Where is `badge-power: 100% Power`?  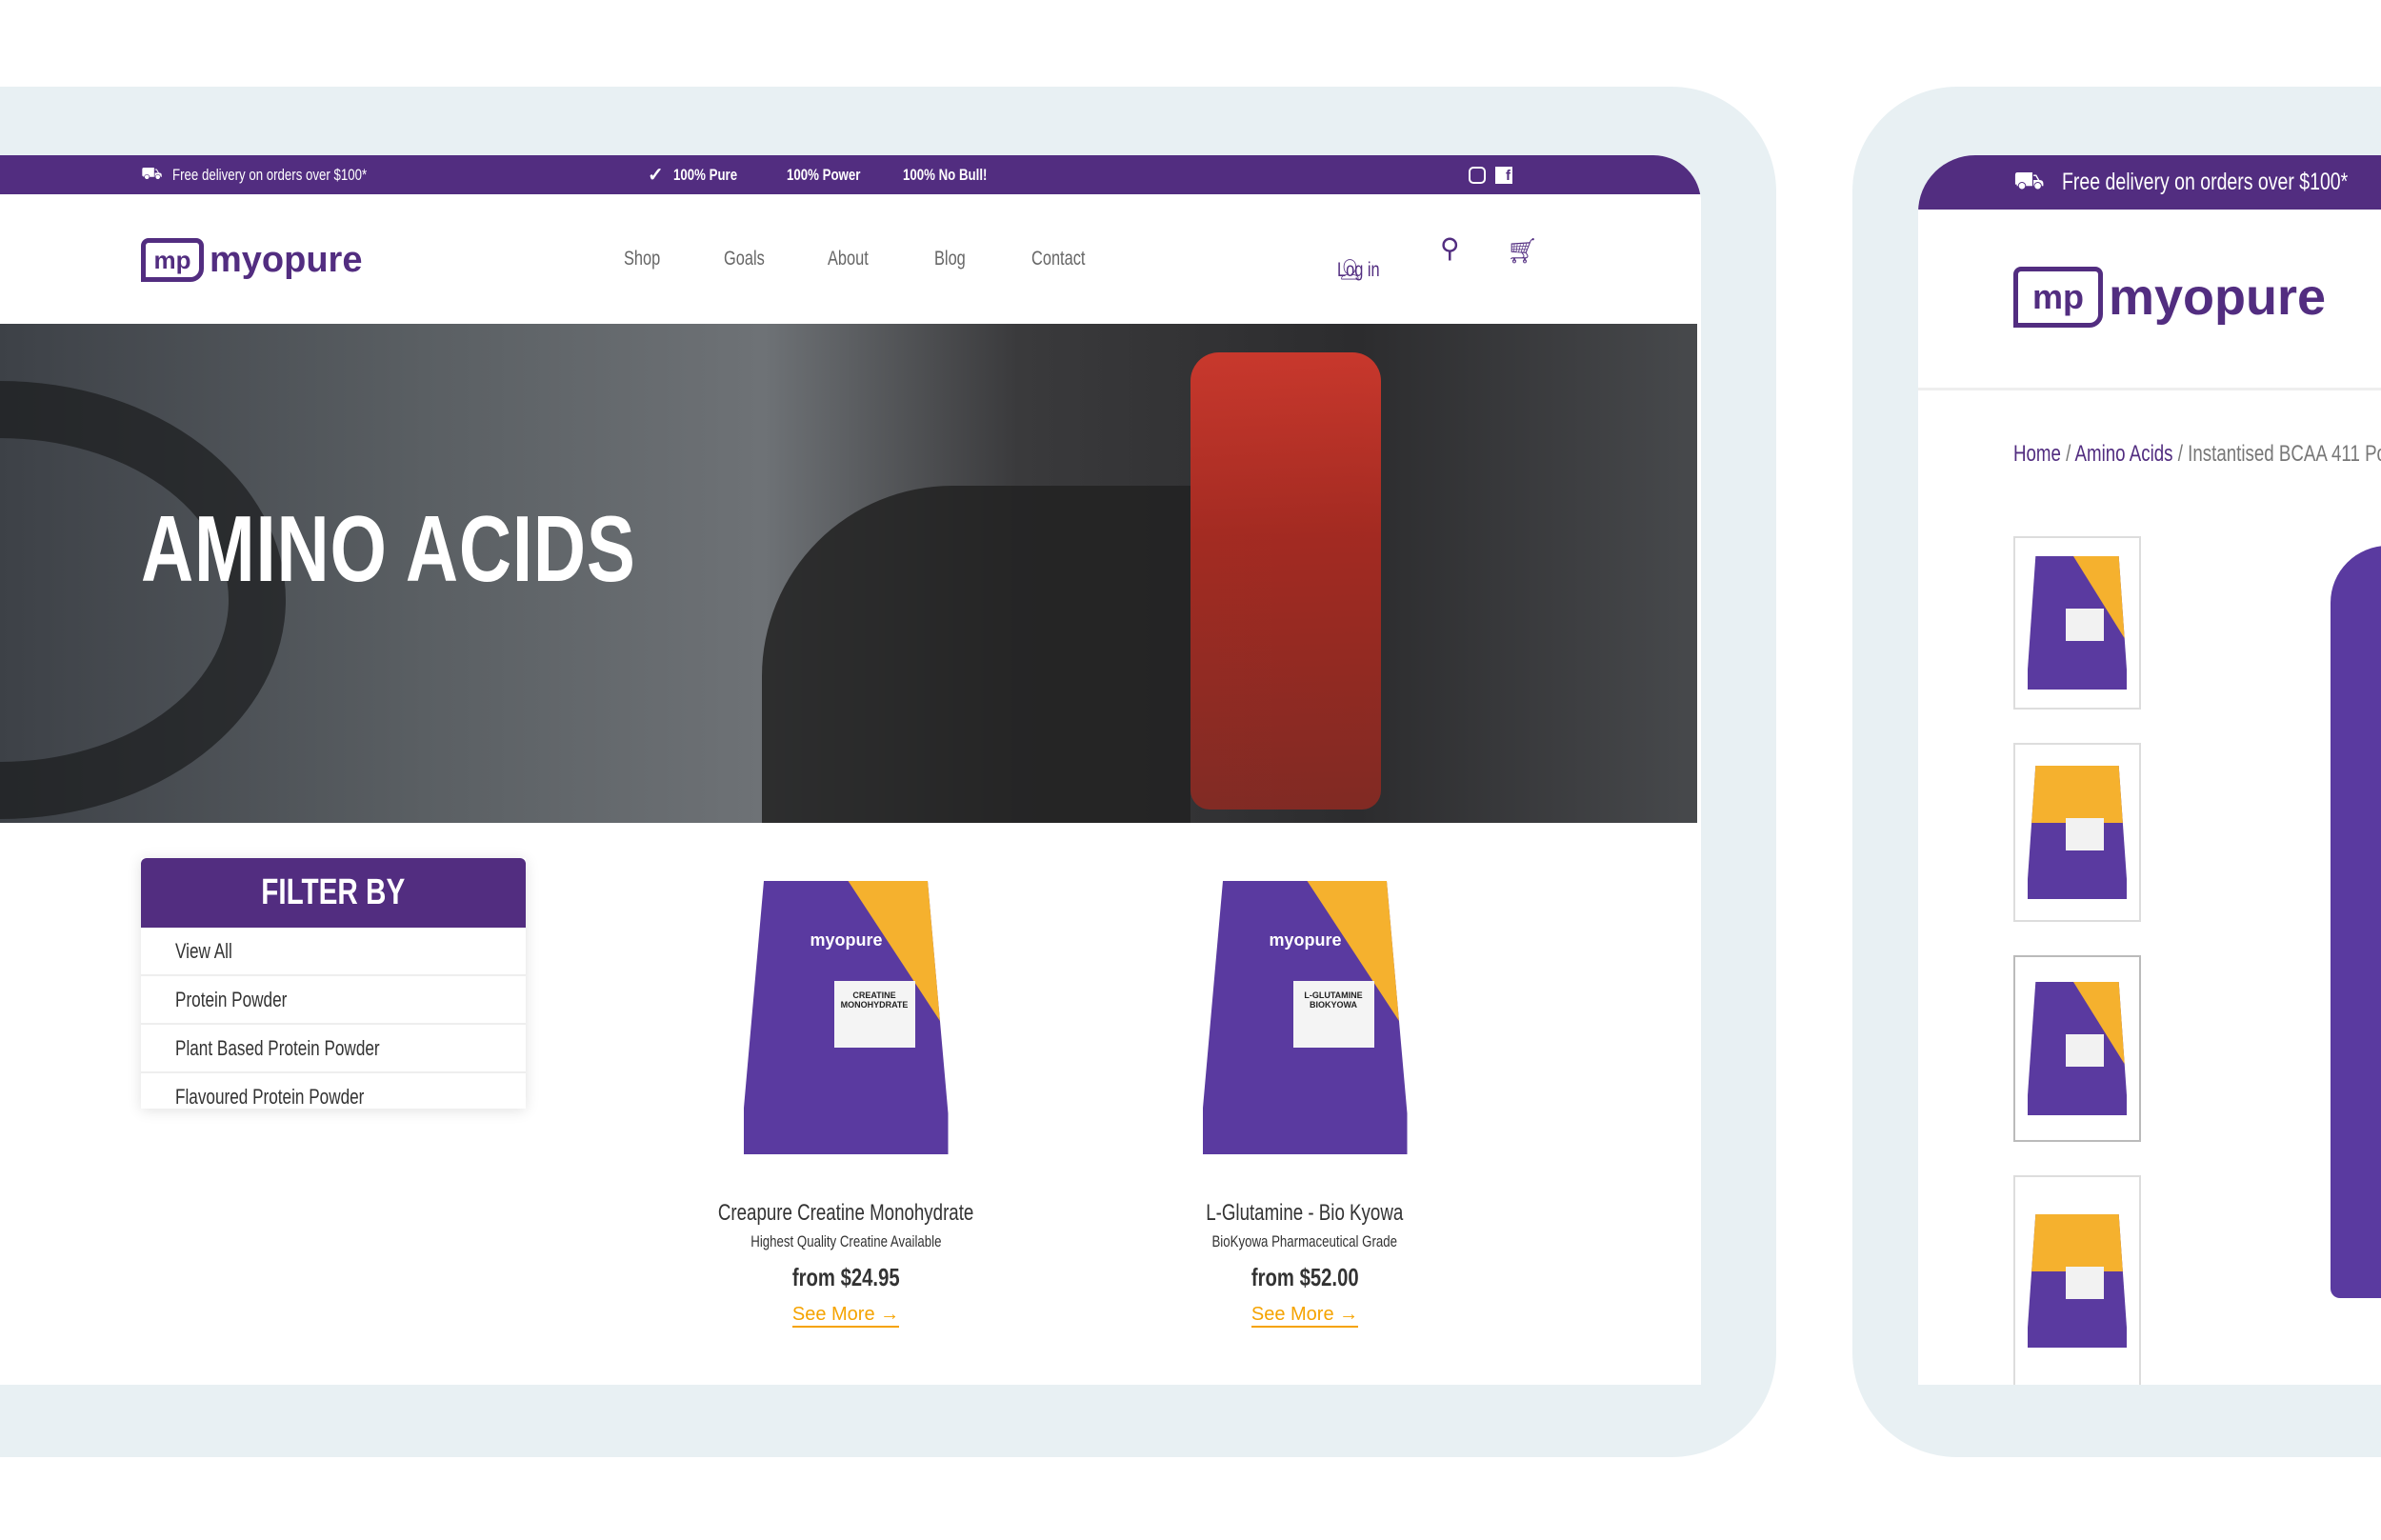 badge-power: 100% Power is located at coordinates (824, 174).